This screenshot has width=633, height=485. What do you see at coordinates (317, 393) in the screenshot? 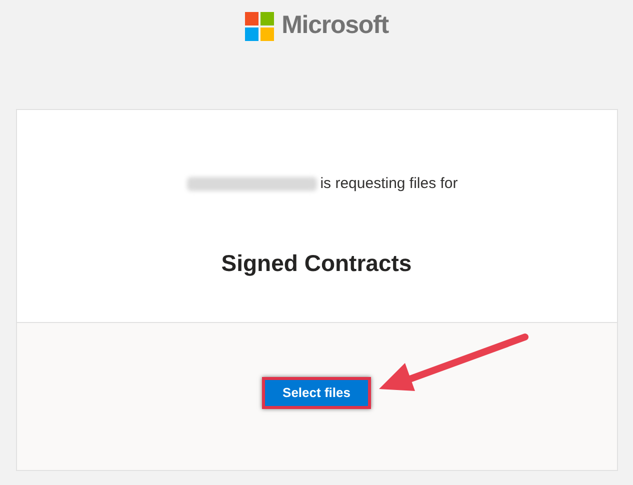
I see `select-files-button: Select files` at bounding box center [317, 393].